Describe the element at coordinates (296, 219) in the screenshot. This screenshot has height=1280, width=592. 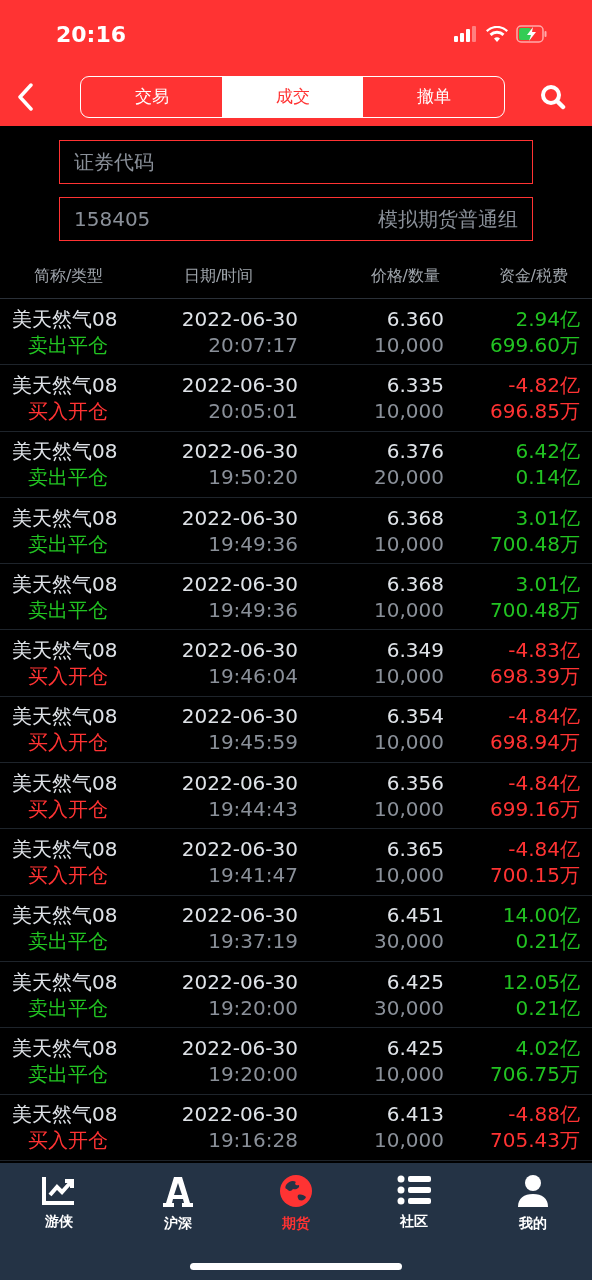
I see `account-field: 158405 模拟期货普通组` at that location.